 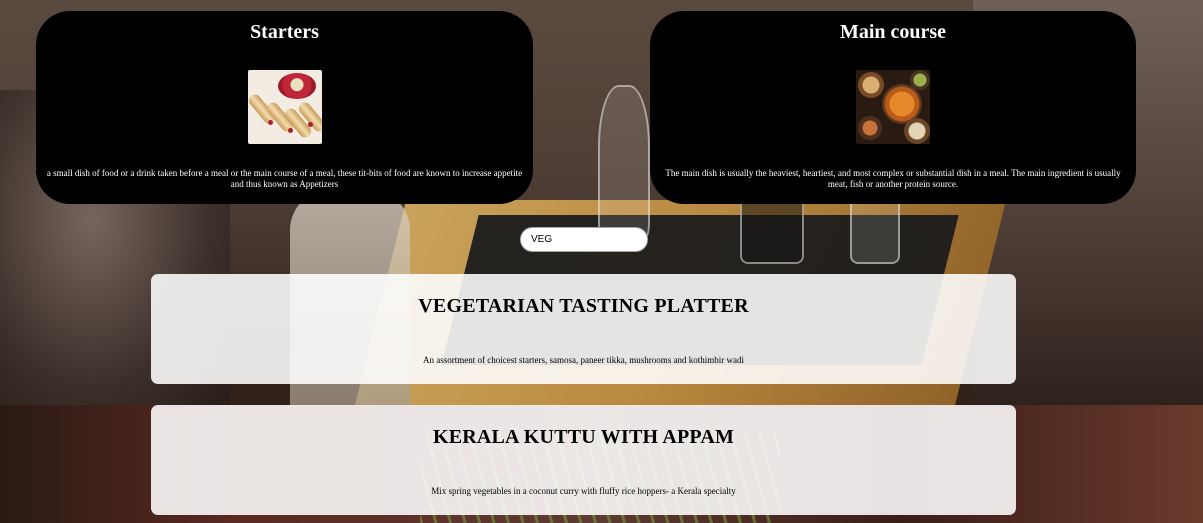 What do you see at coordinates (583, 437) in the screenshot?
I see `dish-name: KERALA KUTTU WITH APPAM` at bounding box center [583, 437].